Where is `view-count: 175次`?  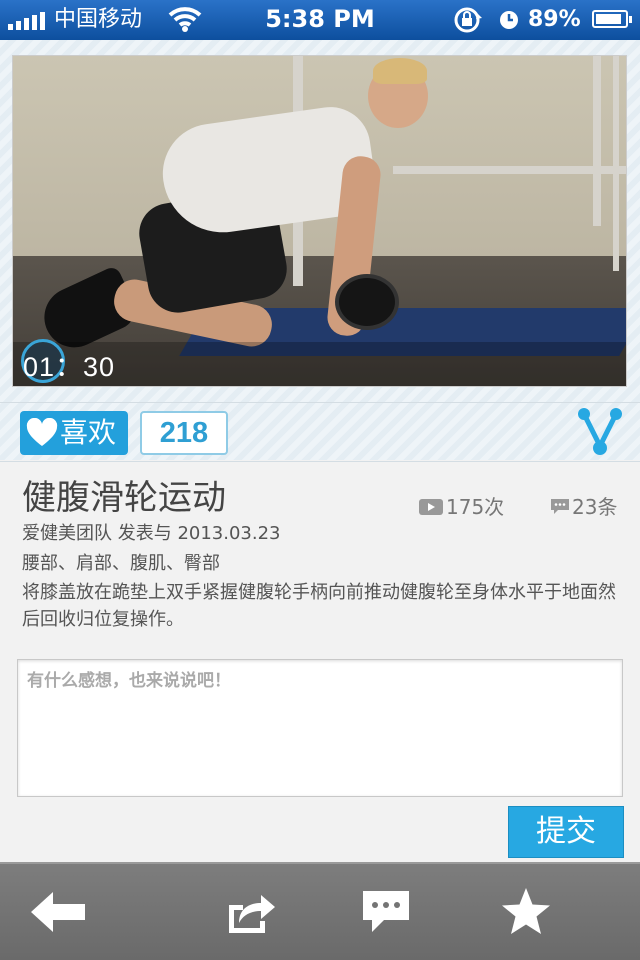 view-count: 175次 is located at coordinates (461, 507).